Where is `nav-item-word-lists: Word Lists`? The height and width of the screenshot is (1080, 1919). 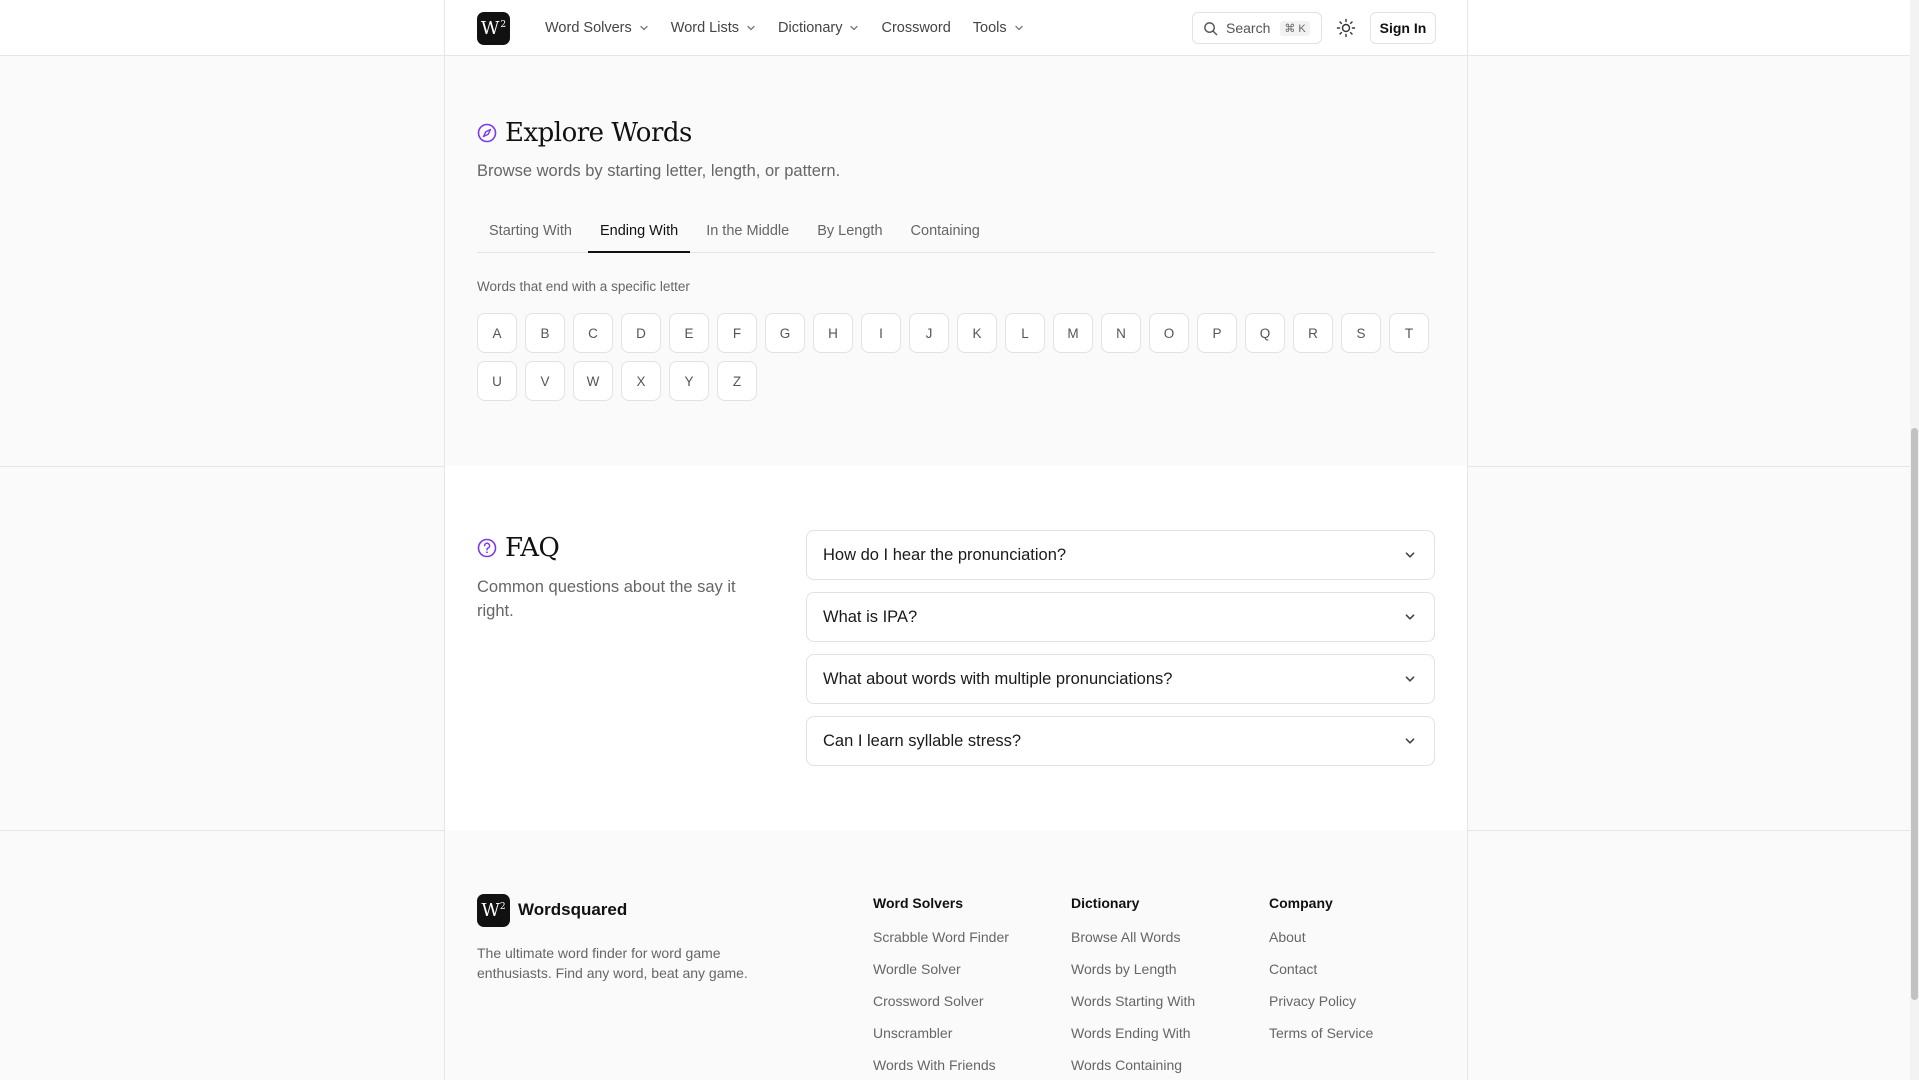 nav-item-word-lists: Word Lists is located at coordinates (713, 28).